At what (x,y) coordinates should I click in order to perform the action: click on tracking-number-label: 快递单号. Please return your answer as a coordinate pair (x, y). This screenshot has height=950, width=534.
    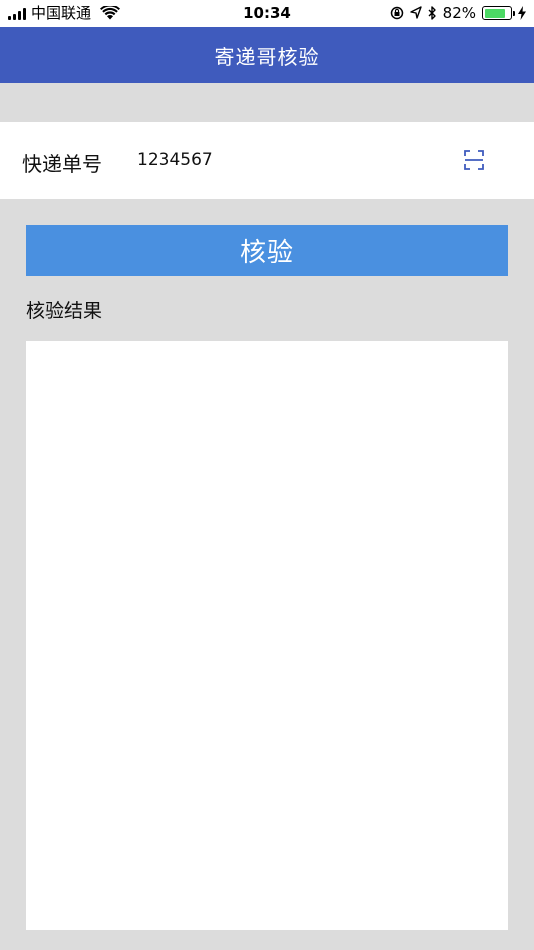
    Looking at the image, I should click on (62, 164).